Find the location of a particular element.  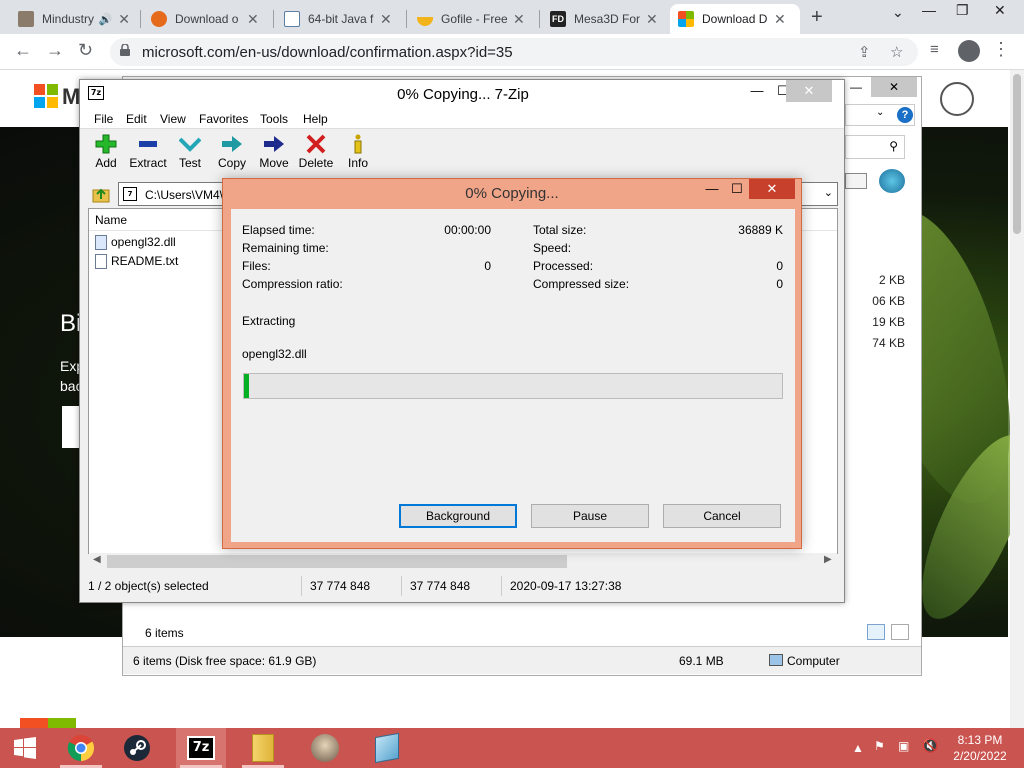

details-view-icon is located at coordinates (876, 632).